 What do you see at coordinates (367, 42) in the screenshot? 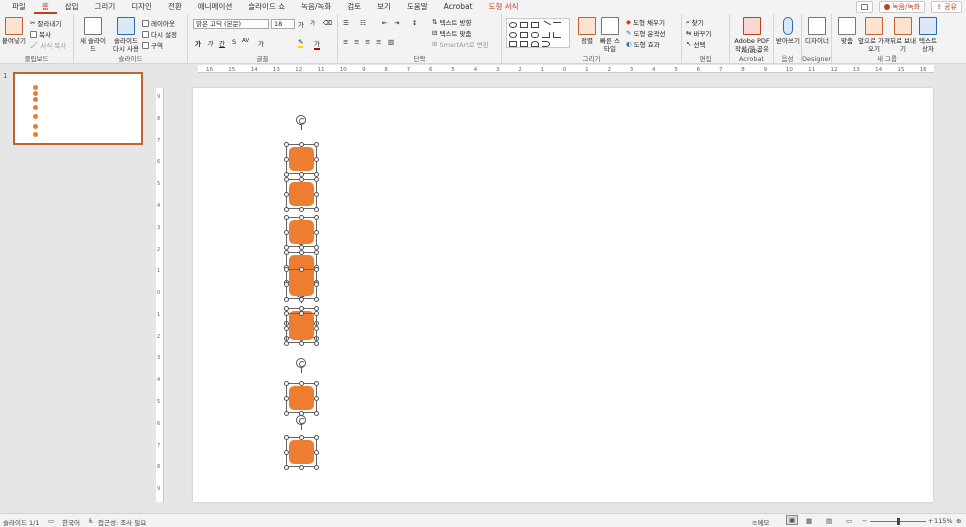
I see `align-right-button: ≡` at bounding box center [367, 42].